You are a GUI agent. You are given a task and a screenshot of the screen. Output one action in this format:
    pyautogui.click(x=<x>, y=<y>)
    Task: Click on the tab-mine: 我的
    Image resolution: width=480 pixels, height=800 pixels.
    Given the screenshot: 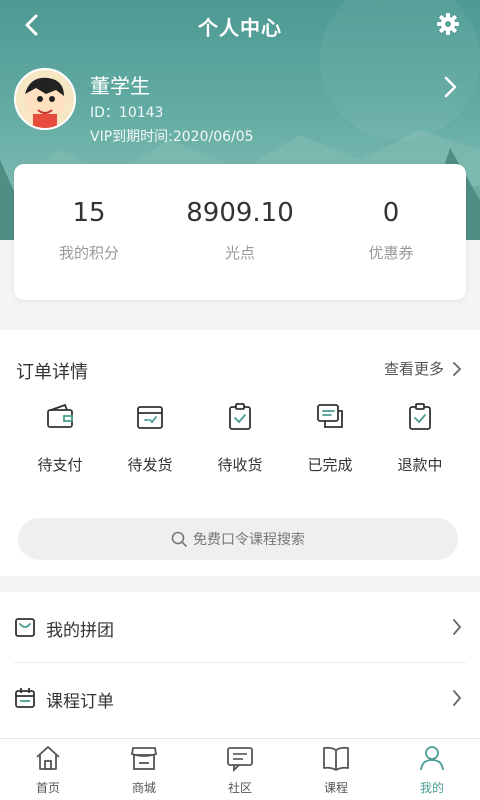 What is the action you would take?
    pyautogui.click(x=432, y=769)
    